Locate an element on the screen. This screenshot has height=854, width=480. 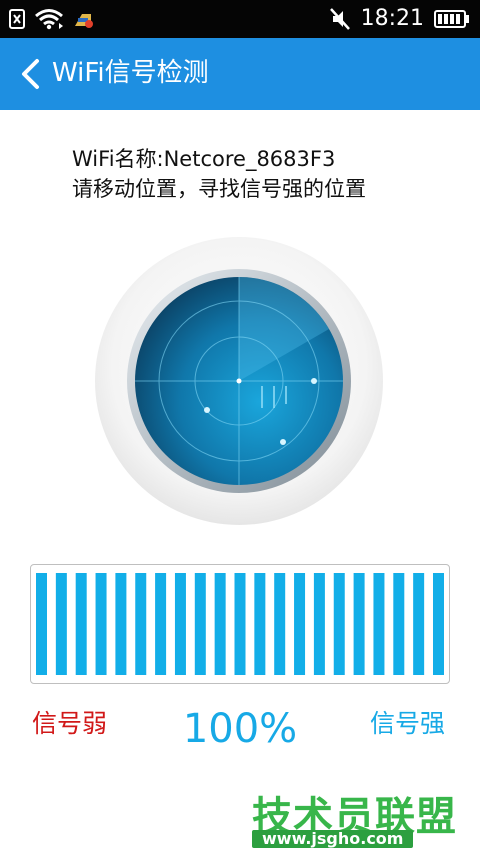
wifi-icon is located at coordinates (49, 19).